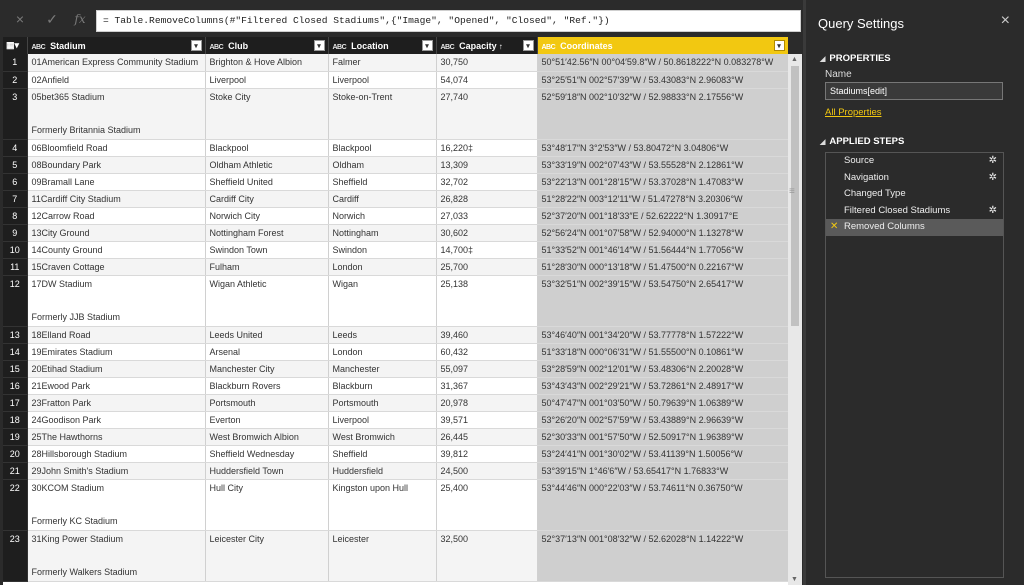  Describe the element at coordinates (382, 233) in the screenshot. I see `cell-location: Nottingham` at that location.